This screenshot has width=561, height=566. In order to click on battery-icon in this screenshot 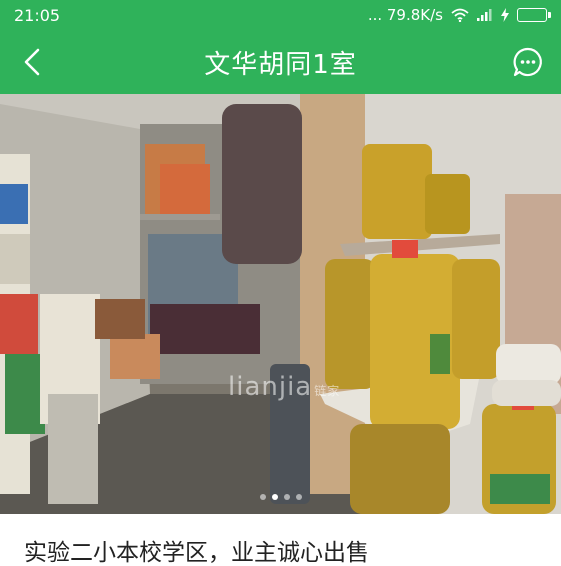, I will do `click(534, 15)`.